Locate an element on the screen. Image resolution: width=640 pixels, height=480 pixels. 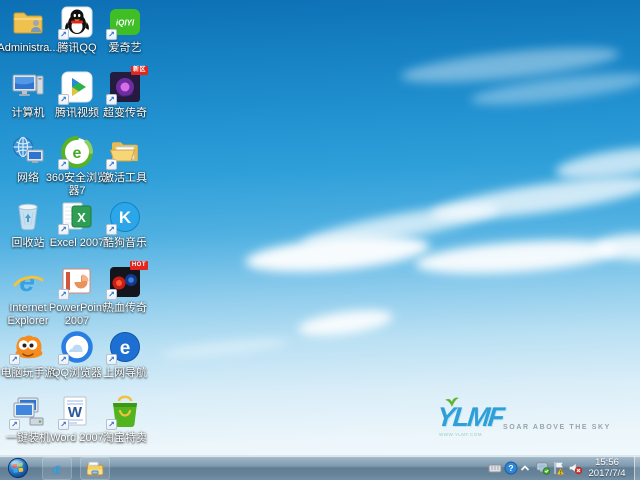
computer-icon is located at coordinates (28, 87).